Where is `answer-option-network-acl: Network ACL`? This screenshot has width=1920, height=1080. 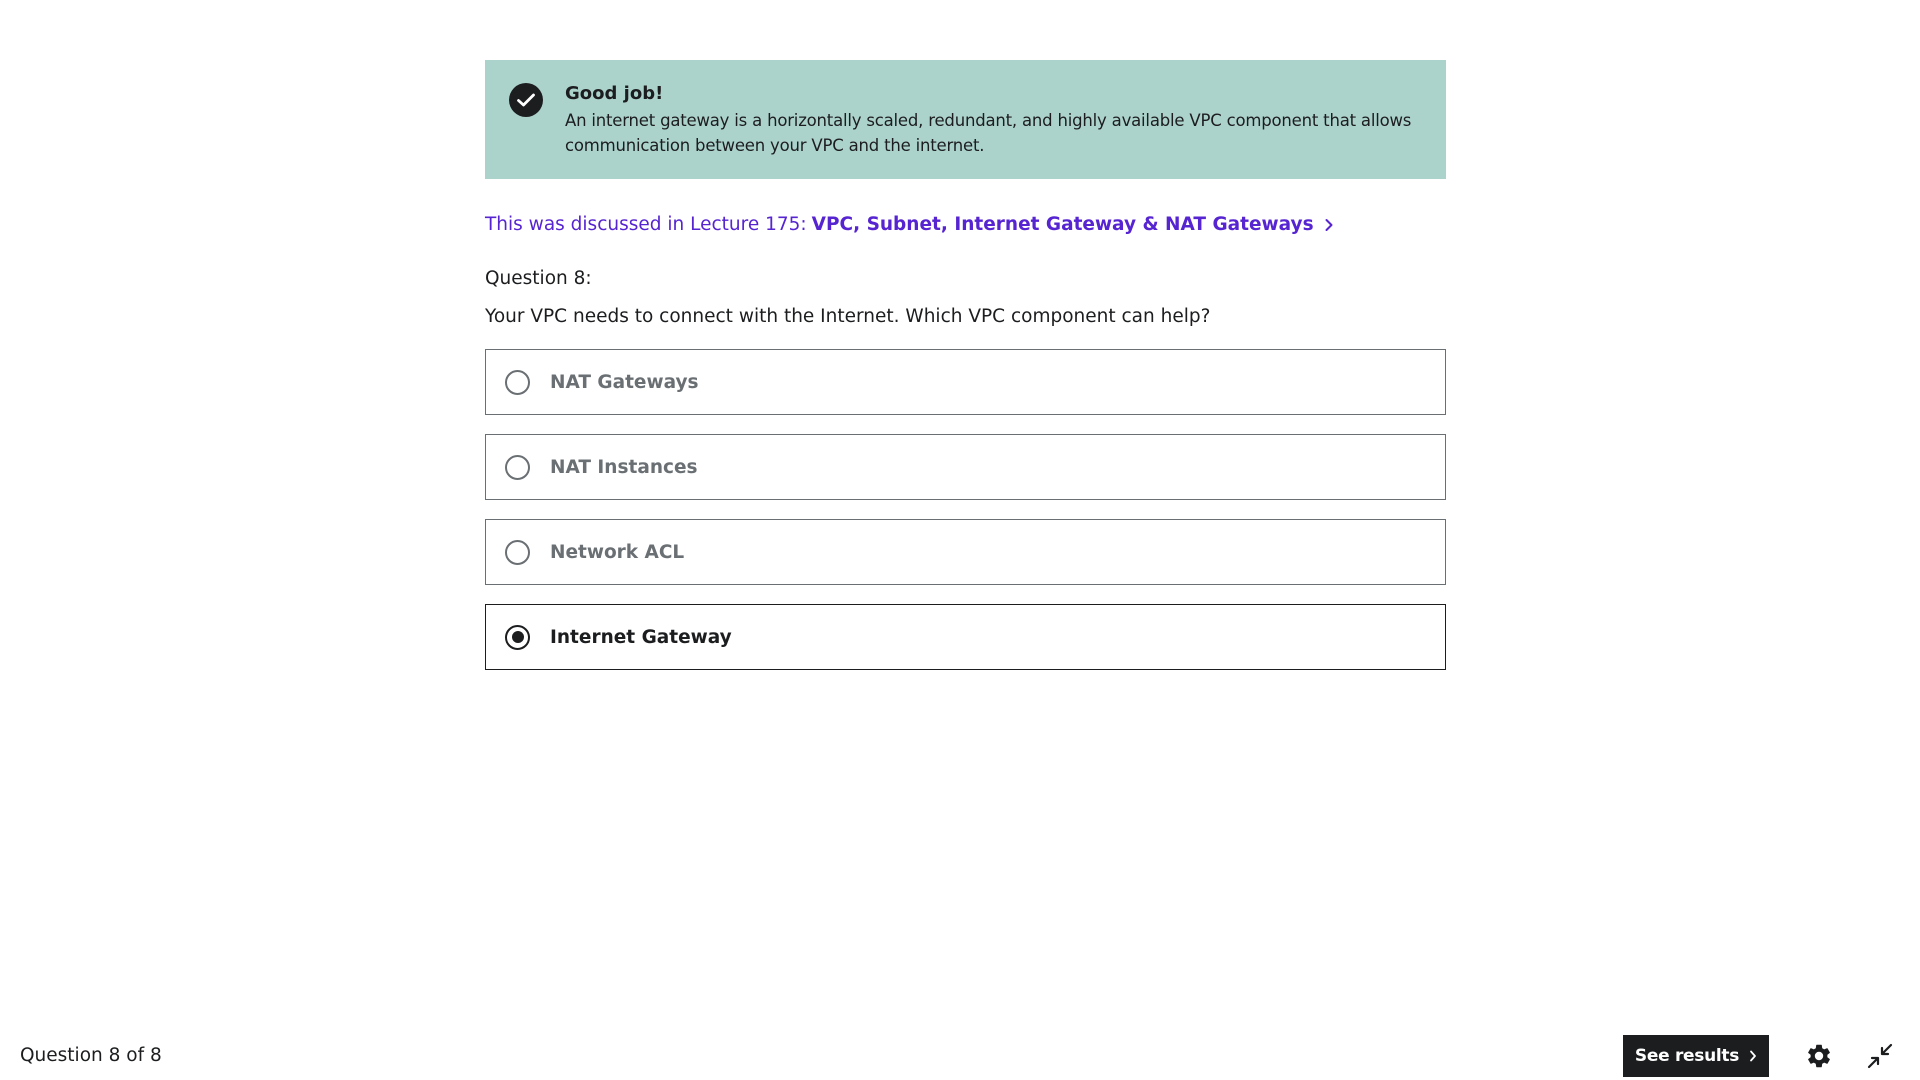
answer-option-network-acl: Network ACL is located at coordinates (965, 552).